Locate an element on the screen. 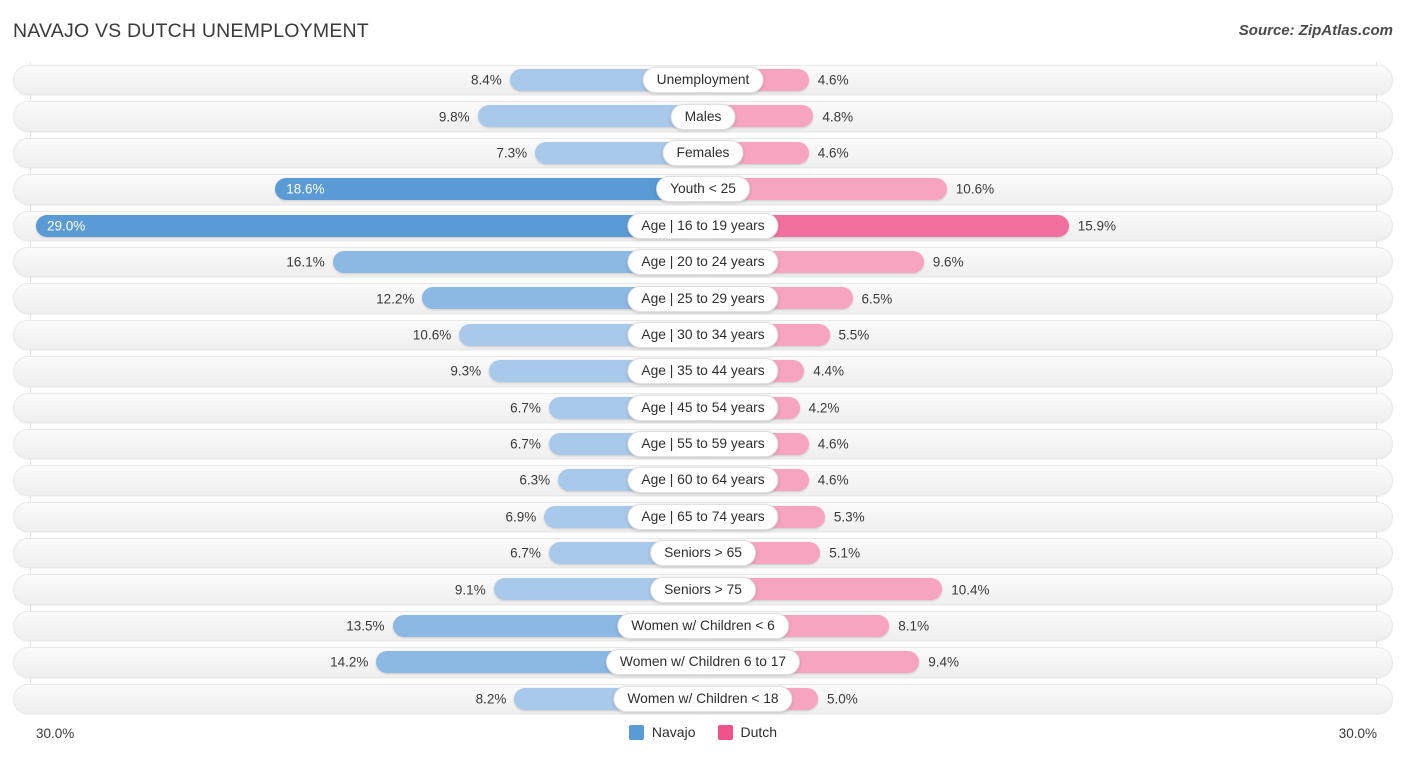 Image resolution: width=1406 pixels, height=757 pixels. chart-row: 8.2% 5.0% Women w/ Children < 18 is located at coordinates (703, 699).